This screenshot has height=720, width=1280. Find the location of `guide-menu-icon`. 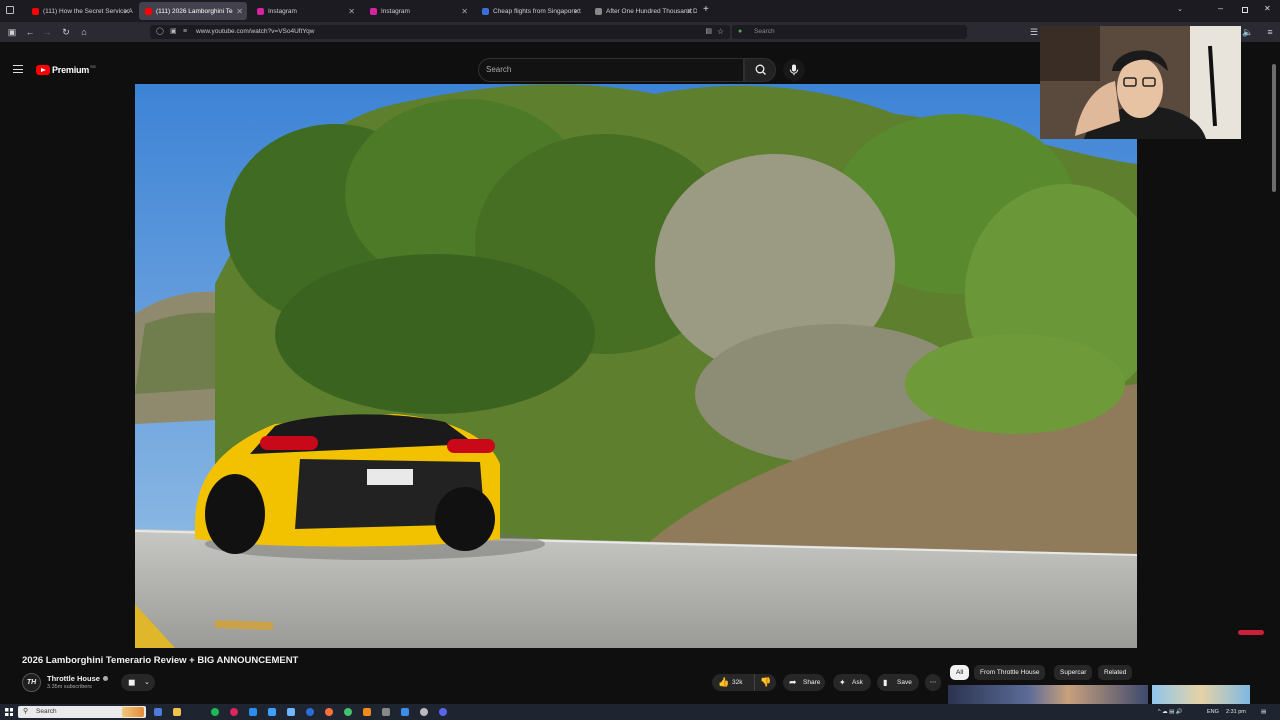

guide-menu-icon is located at coordinates (18, 69).